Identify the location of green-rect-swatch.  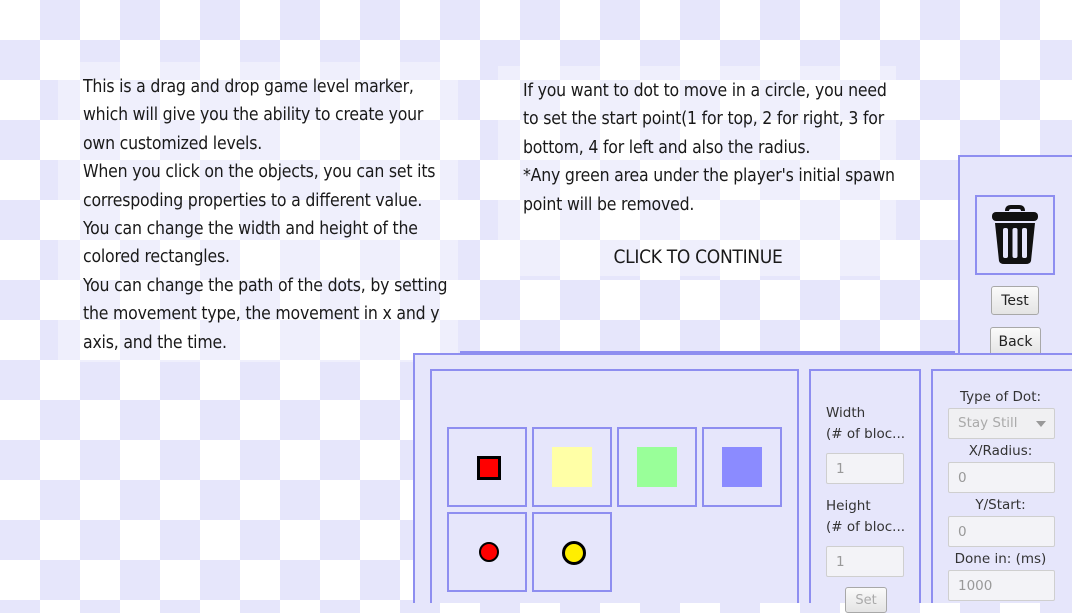
(657, 467).